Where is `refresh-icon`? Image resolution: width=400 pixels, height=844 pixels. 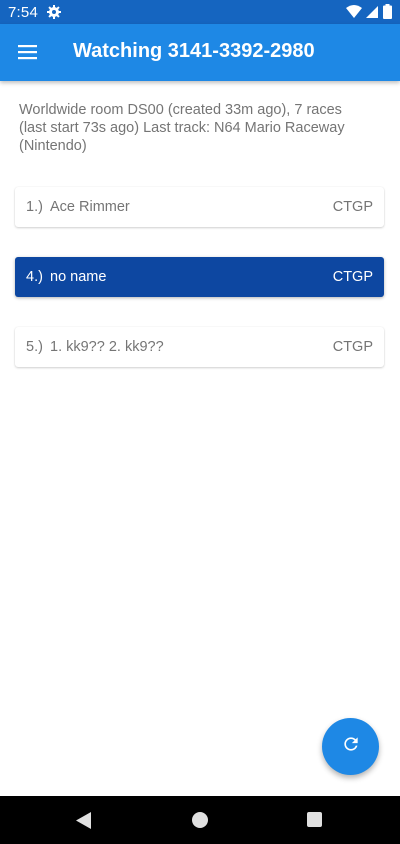 refresh-icon is located at coordinates (351, 746).